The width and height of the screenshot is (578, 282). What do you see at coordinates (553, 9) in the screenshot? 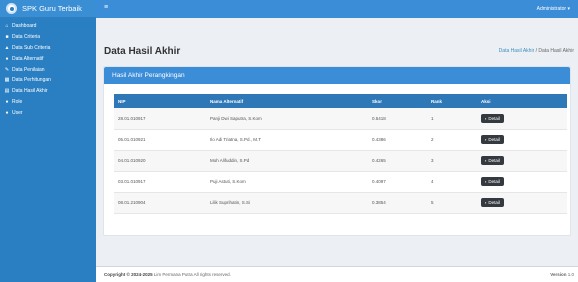
I see `user-menu: Administrator ▾` at bounding box center [553, 9].